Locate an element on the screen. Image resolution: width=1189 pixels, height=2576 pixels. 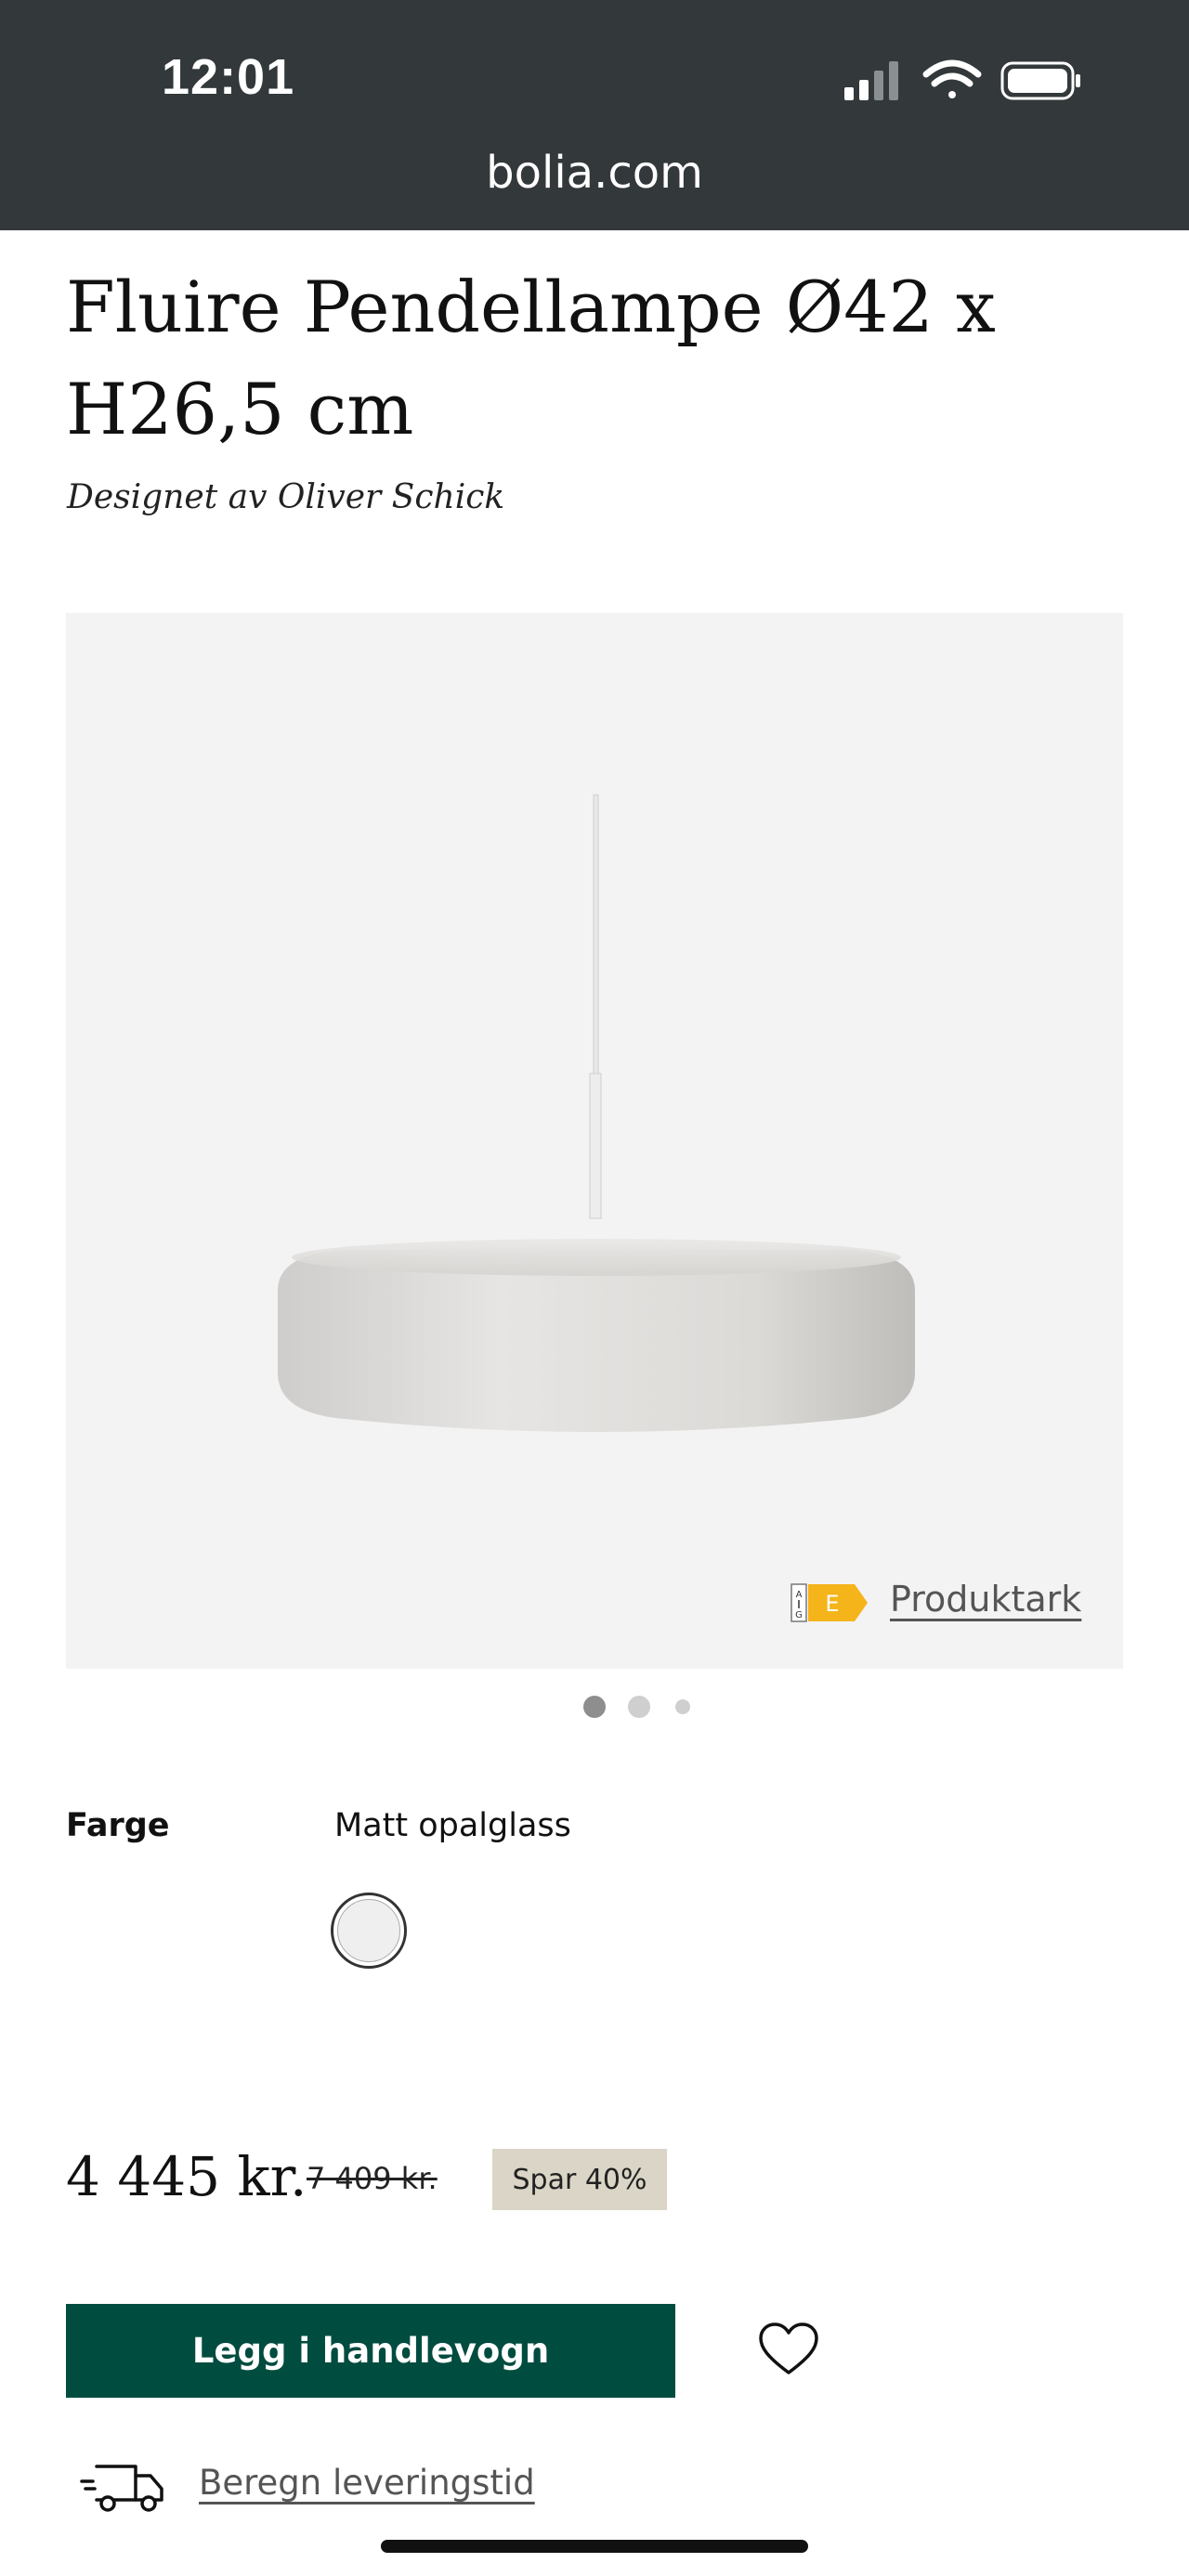
original-price: 7 409 kr. is located at coordinates (372, 2178).